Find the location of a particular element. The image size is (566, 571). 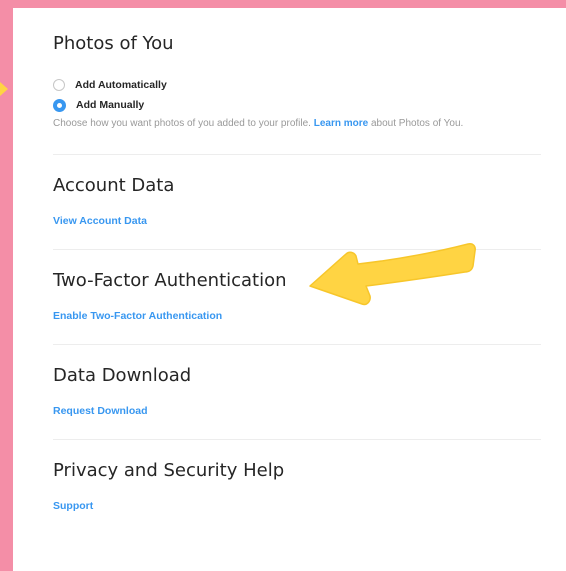

annotation-arrow-edge is located at coordinates (4, 89).